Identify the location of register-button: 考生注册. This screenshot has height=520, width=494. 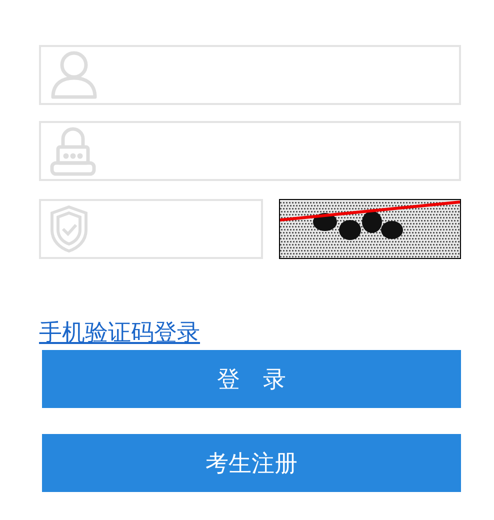
(251, 463).